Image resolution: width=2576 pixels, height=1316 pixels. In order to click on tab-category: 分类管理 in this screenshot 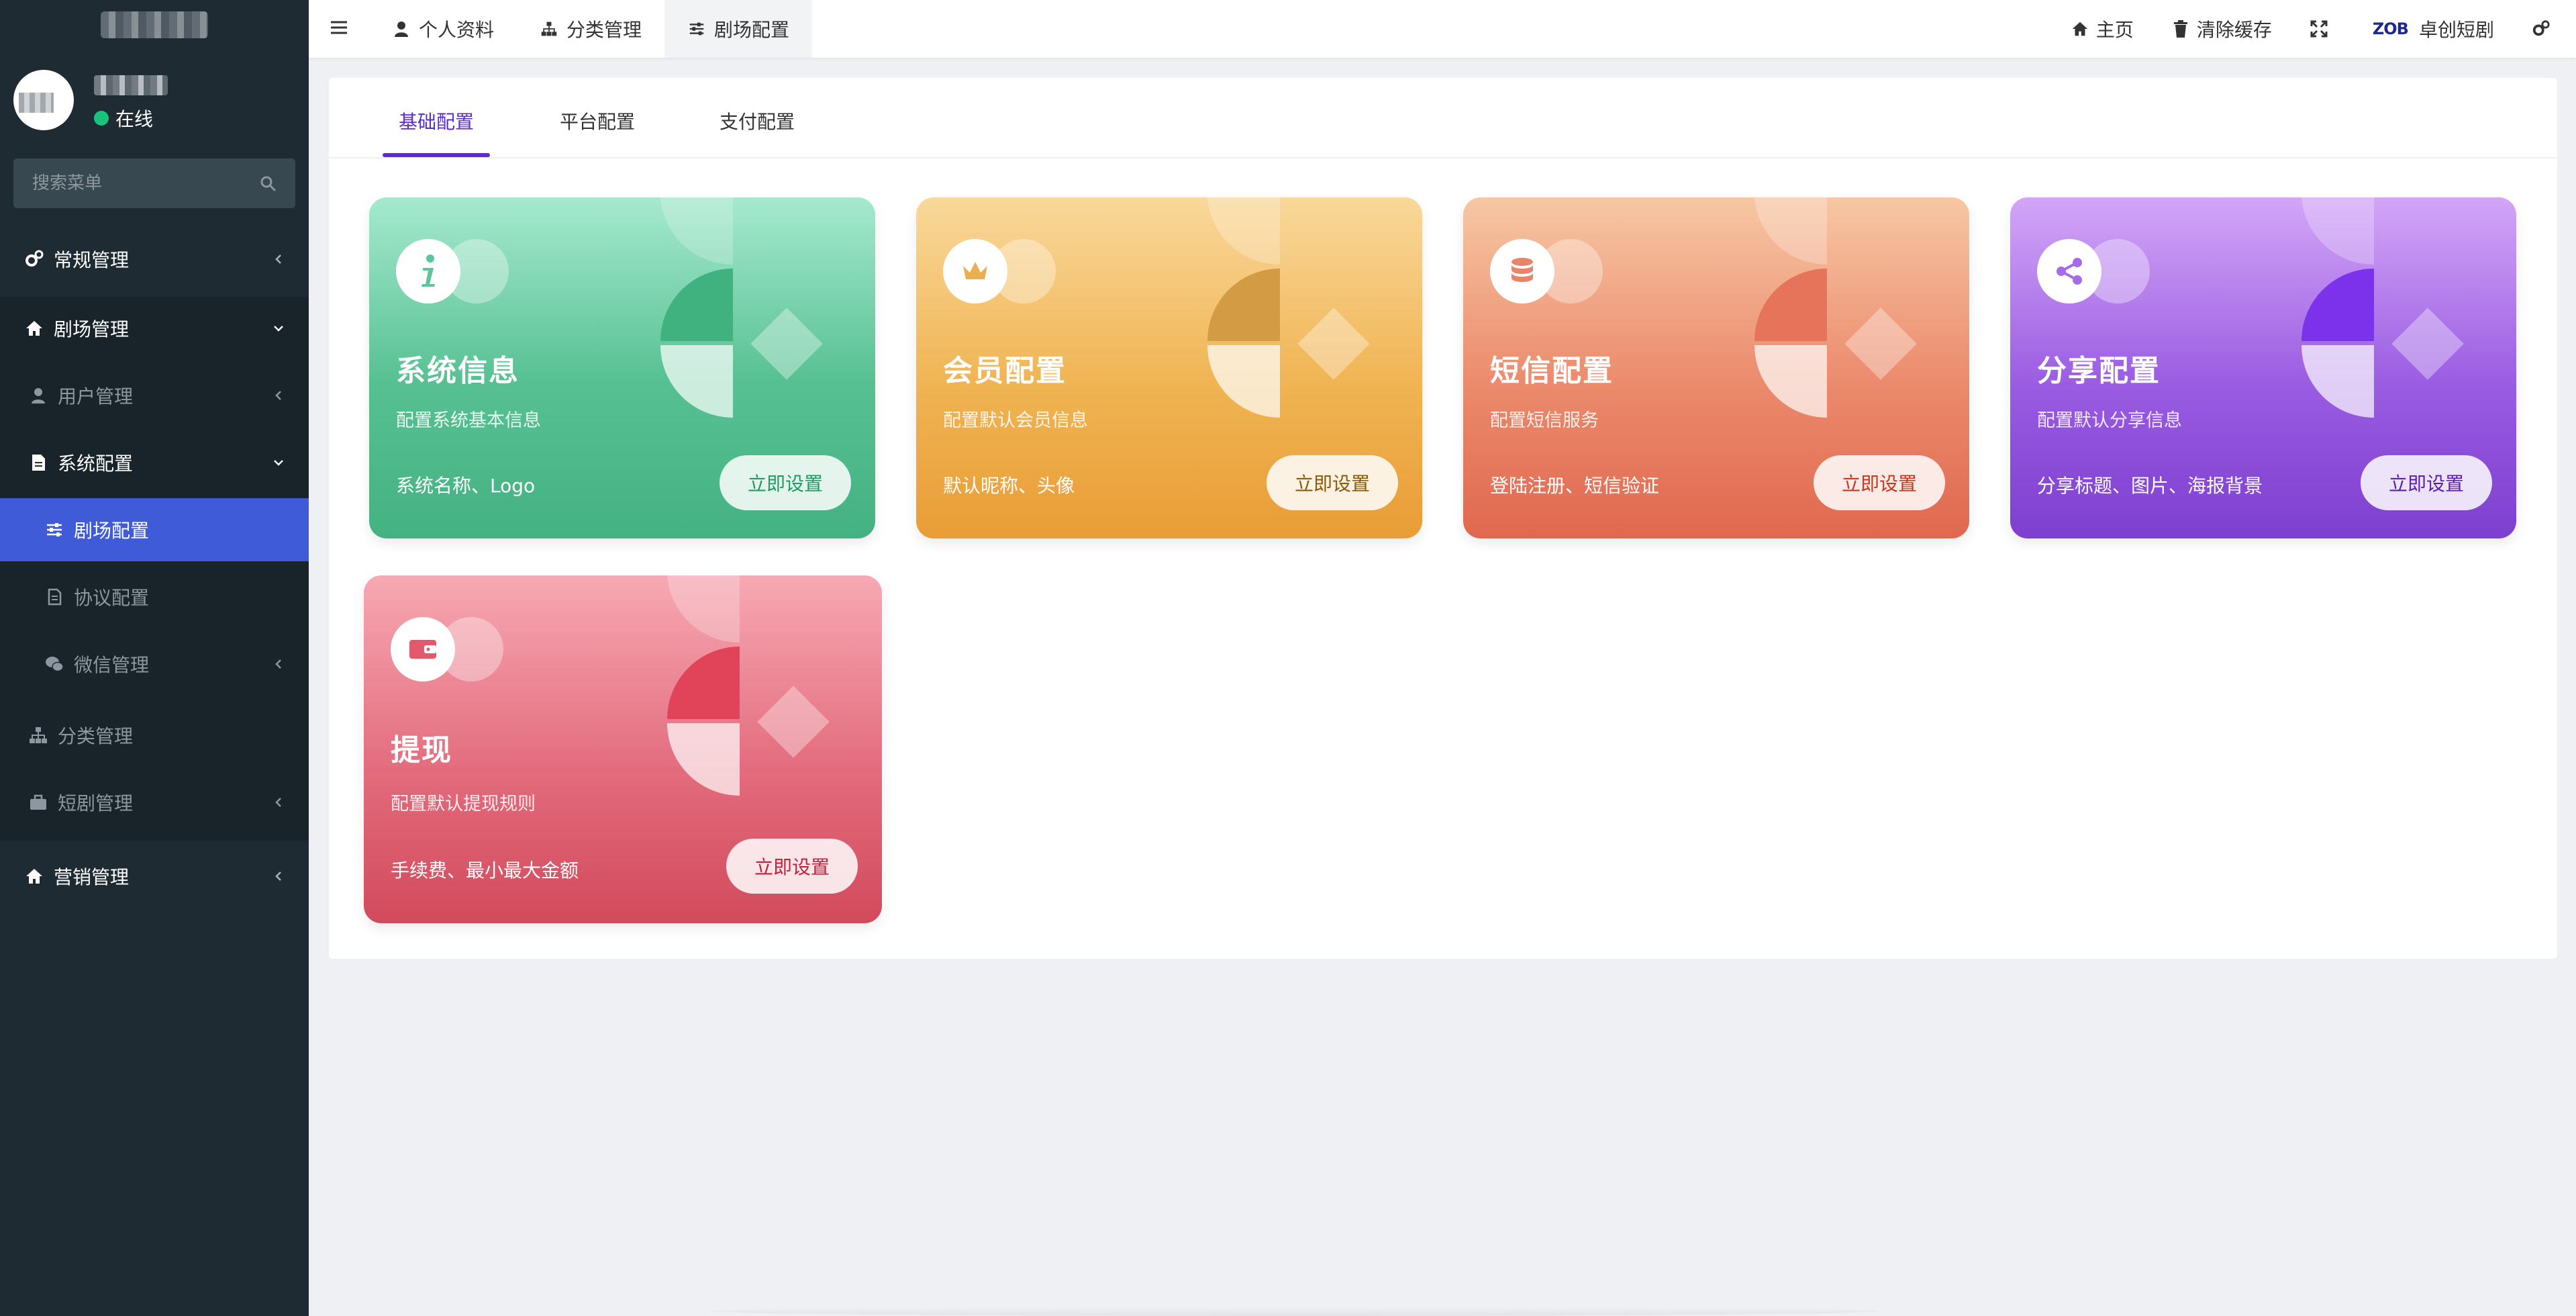, I will do `click(590, 29)`.